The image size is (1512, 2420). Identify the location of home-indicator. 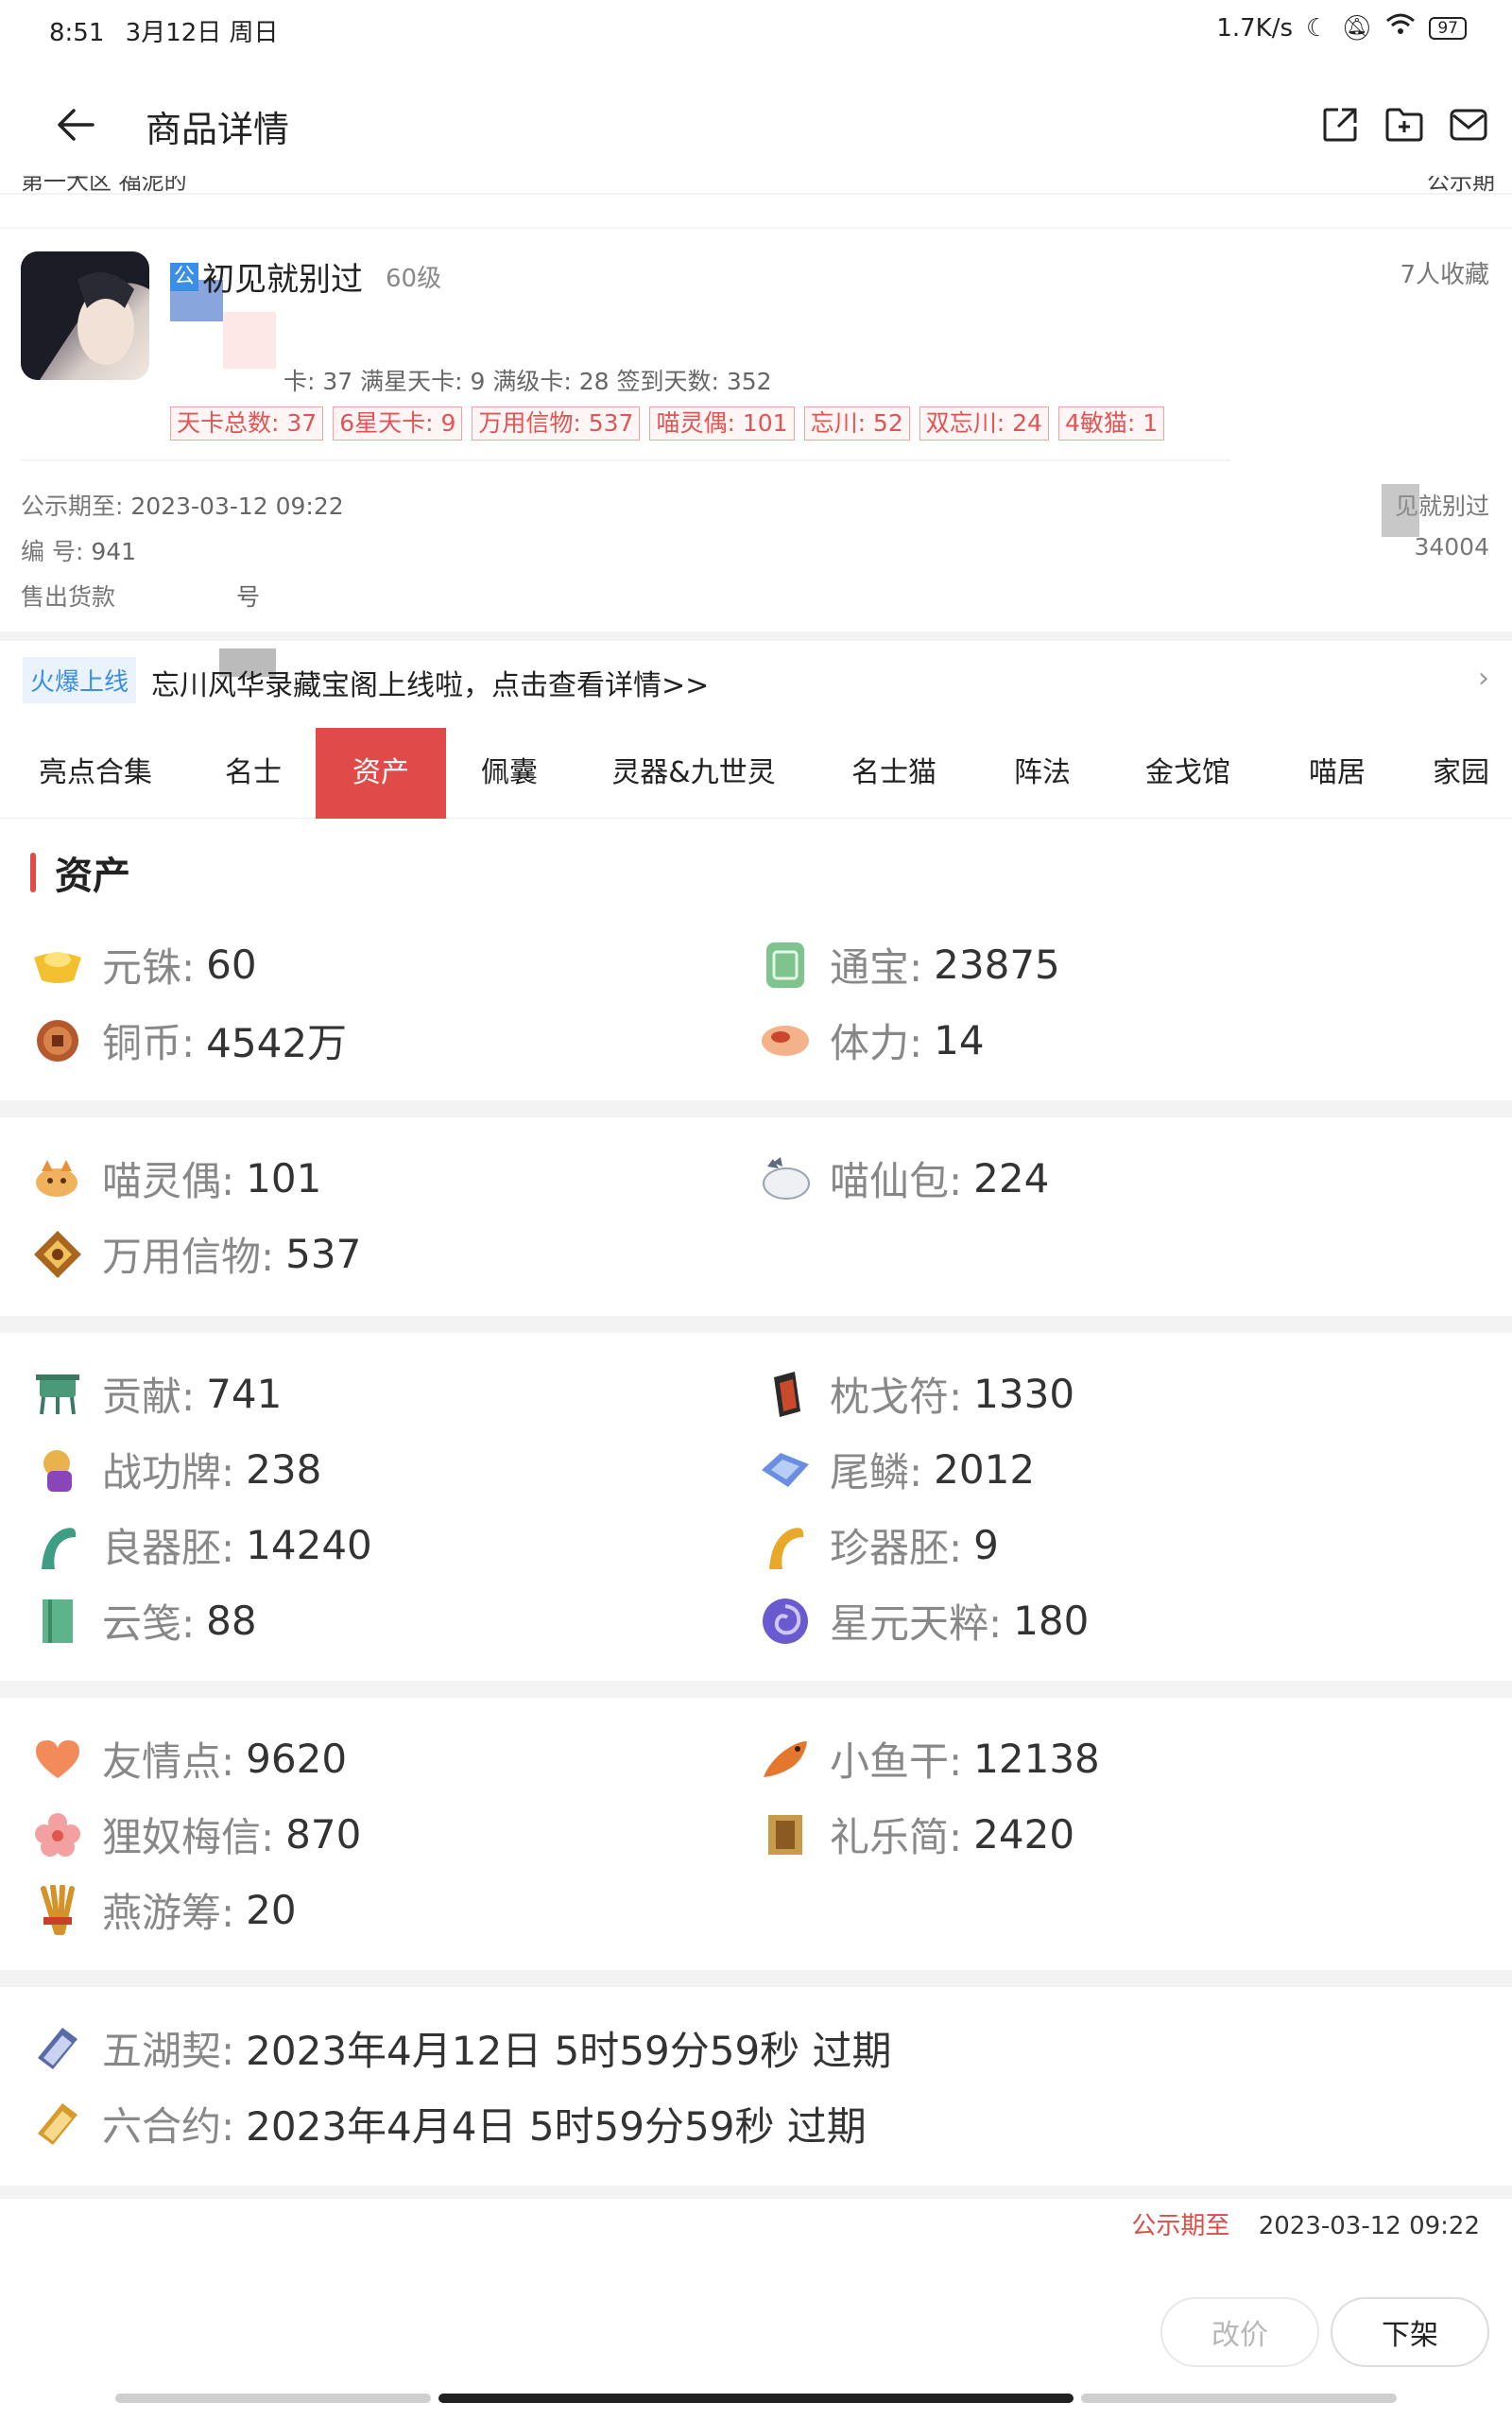
(756, 2398).